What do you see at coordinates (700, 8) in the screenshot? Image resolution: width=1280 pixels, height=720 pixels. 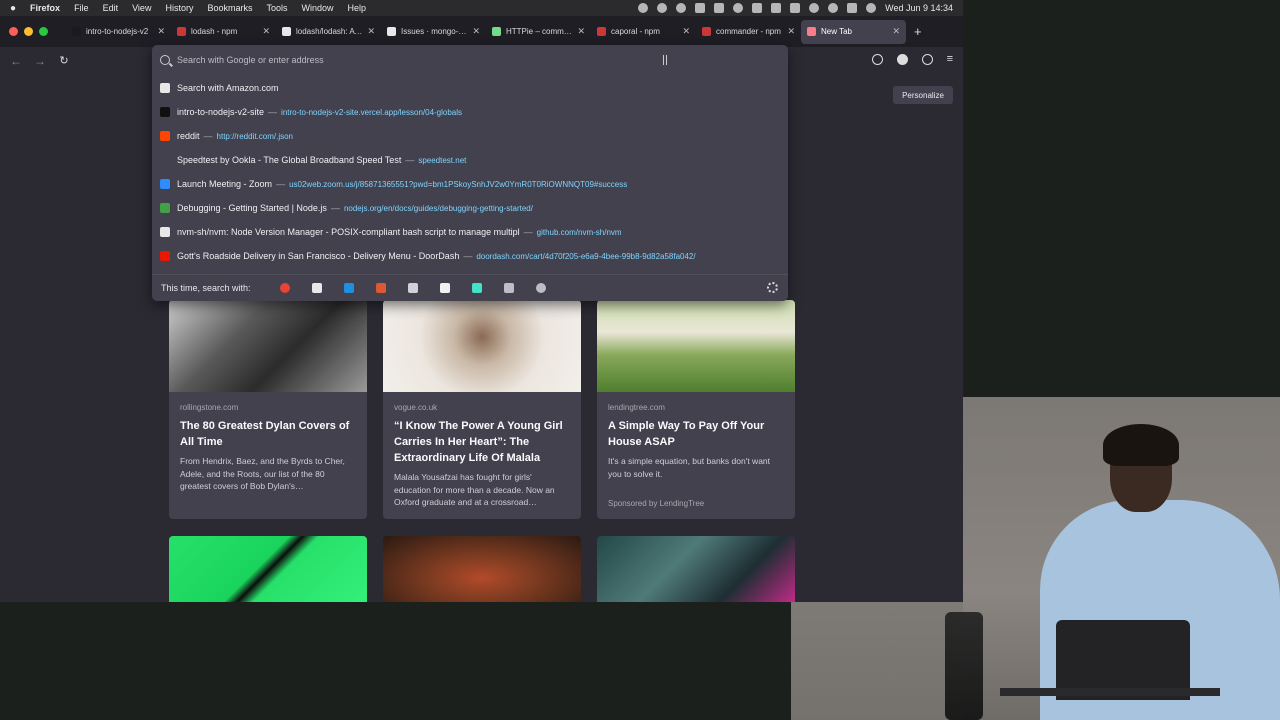 I see `grid-icon` at bounding box center [700, 8].